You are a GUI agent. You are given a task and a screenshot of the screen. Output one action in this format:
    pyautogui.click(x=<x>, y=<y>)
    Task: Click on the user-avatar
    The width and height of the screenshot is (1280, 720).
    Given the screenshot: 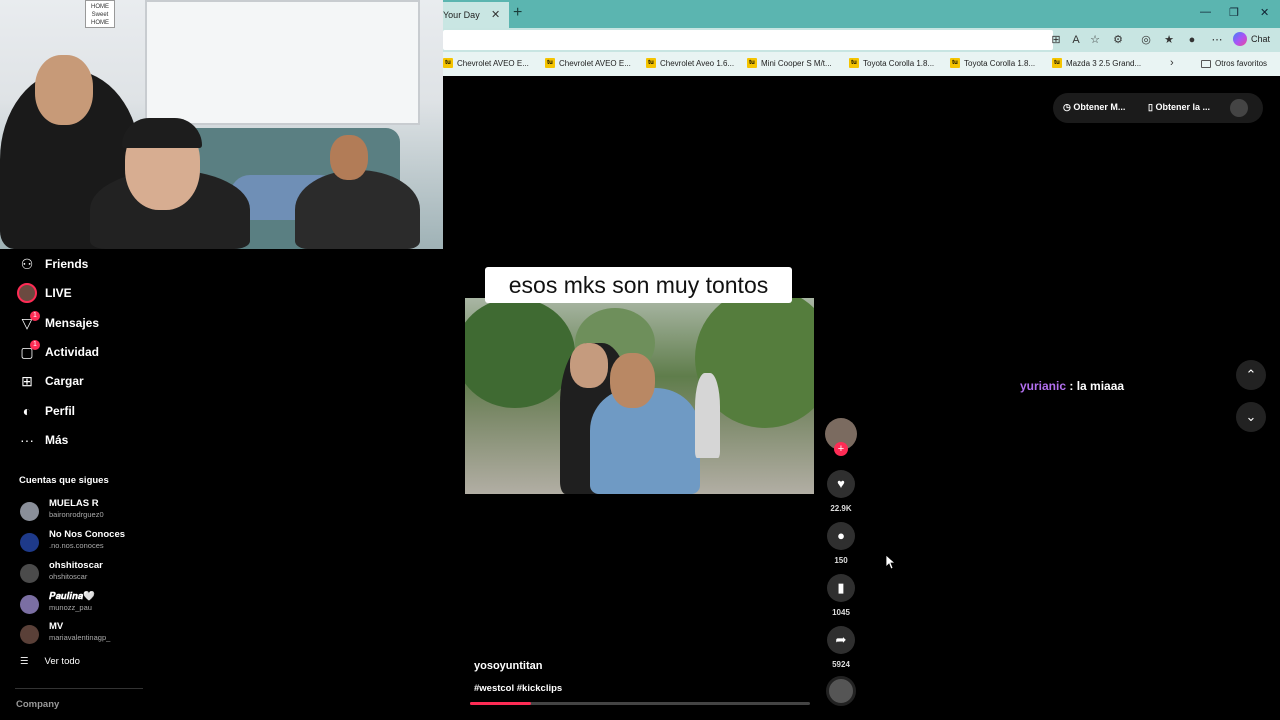 What is the action you would take?
    pyautogui.click(x=1239, y=108)
    